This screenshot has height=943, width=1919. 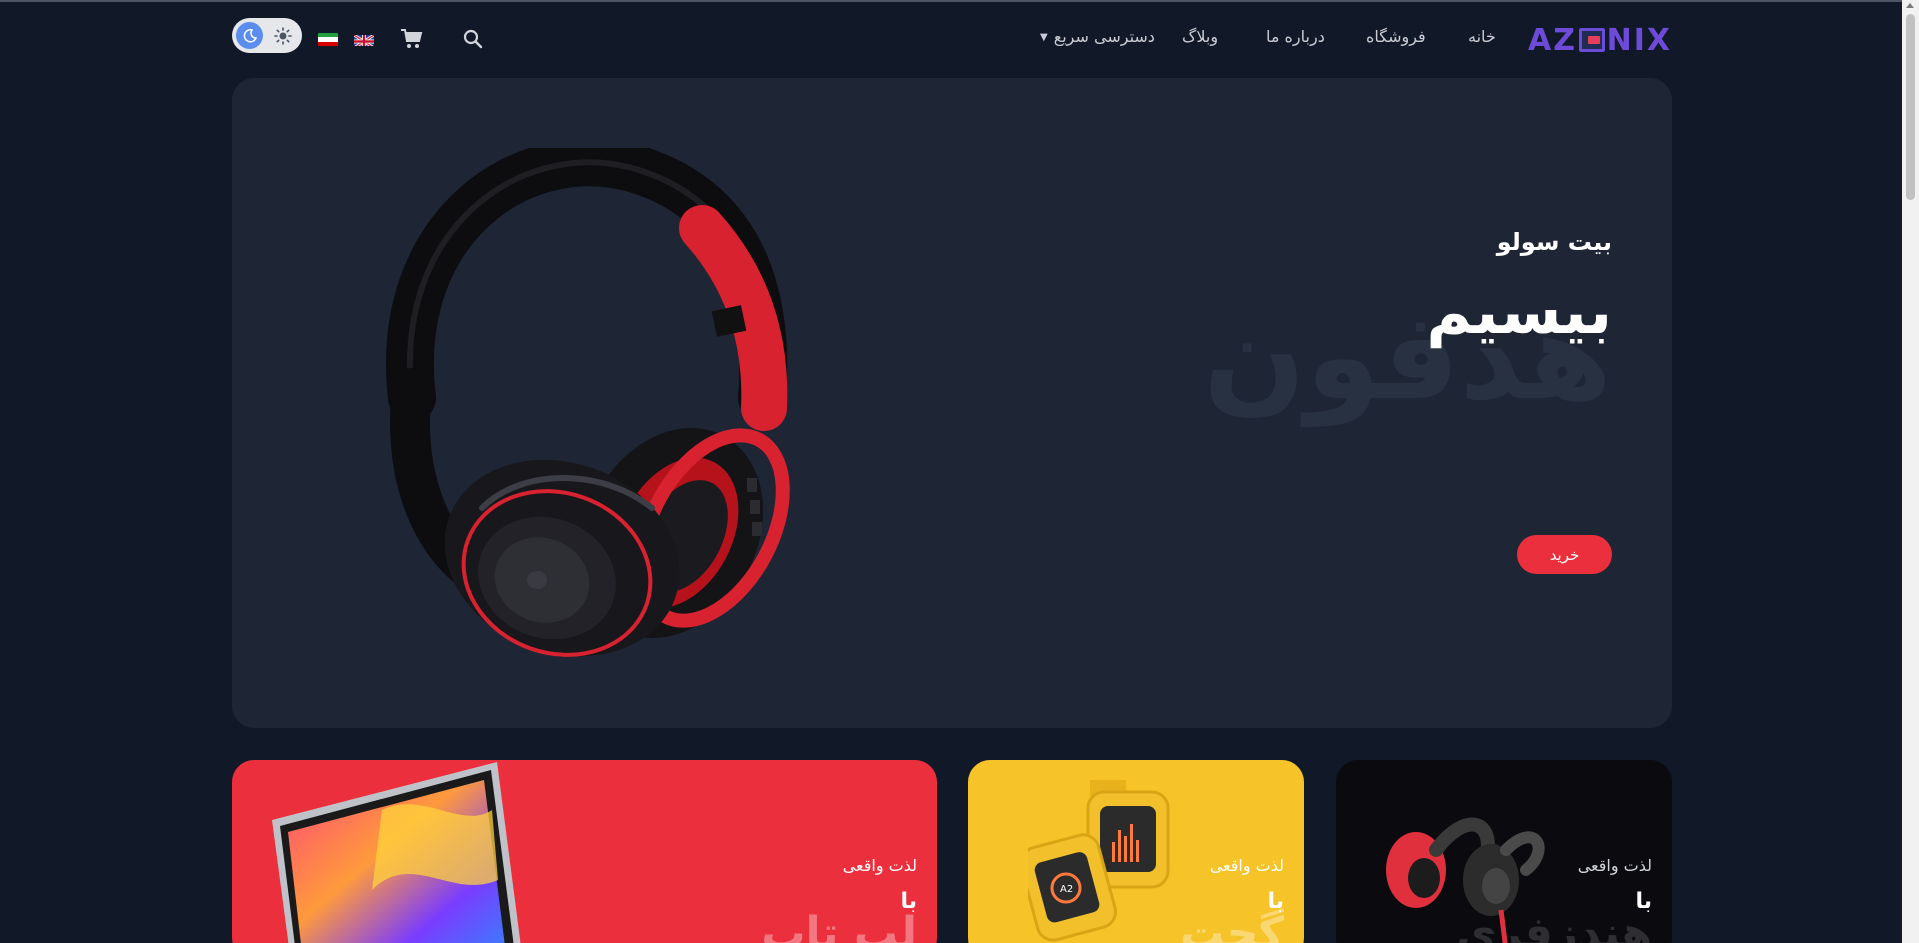 What do you see at coordinates (1554, 925) in the screenshot?
I see `card-ghost-text: هندزفری` at bounding box center [1554, 925].